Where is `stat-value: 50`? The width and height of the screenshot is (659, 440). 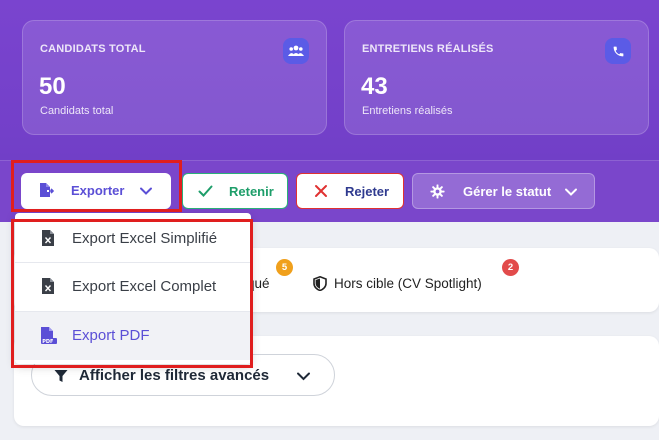 stat-value: 50 is located at coordinates (52, 86).